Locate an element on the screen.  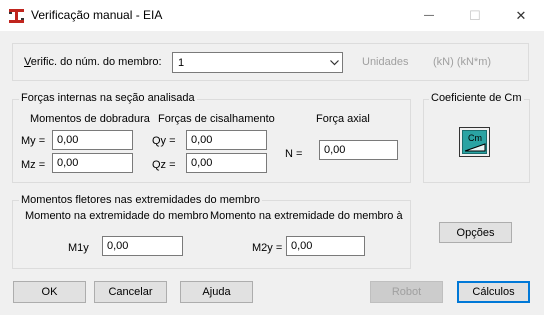
member-select: 1 is located at coordinates (257, 62).